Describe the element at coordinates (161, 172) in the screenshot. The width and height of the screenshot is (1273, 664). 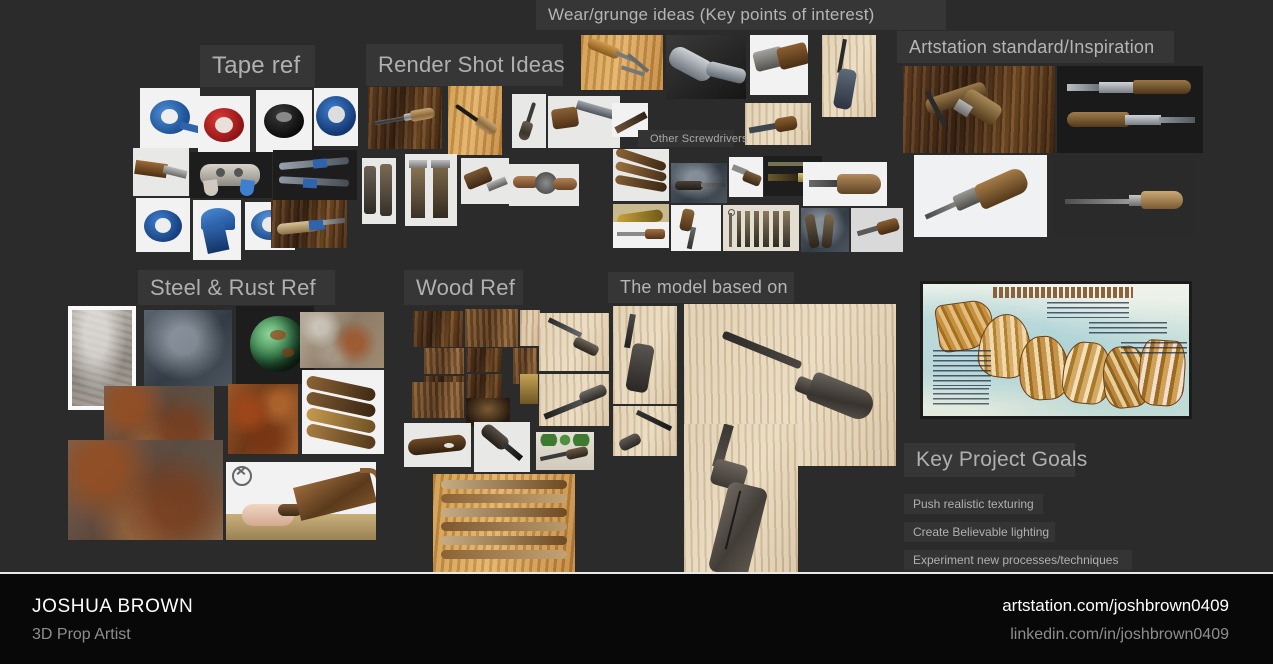
I see `tape-ref-image-taped-handle` at that location.